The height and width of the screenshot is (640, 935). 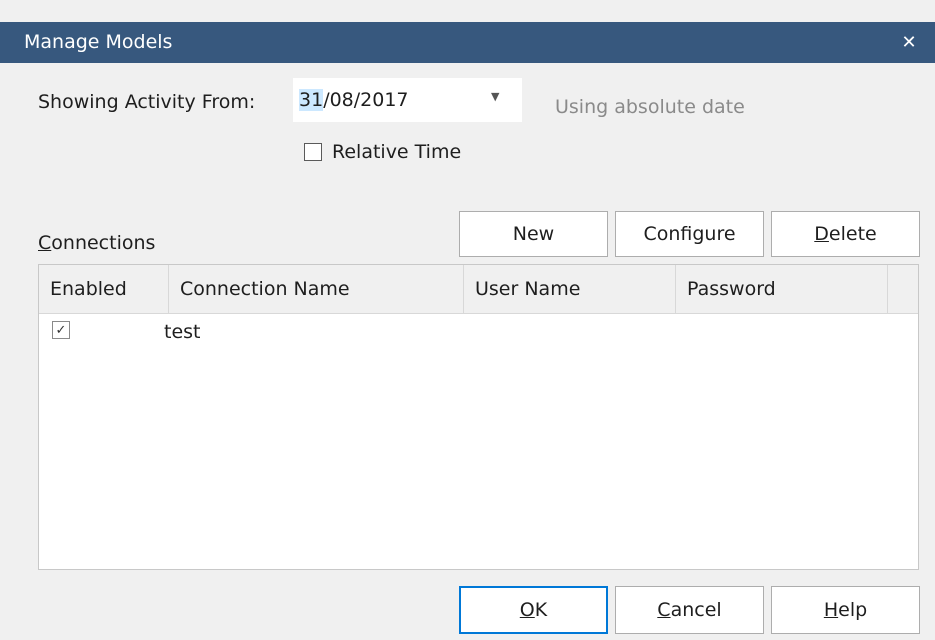 What do you see at coordinates (147, 102) in the screenshot?
I see `showing-activity-label: Showing Activity From:` at bounding box center [147, 102].